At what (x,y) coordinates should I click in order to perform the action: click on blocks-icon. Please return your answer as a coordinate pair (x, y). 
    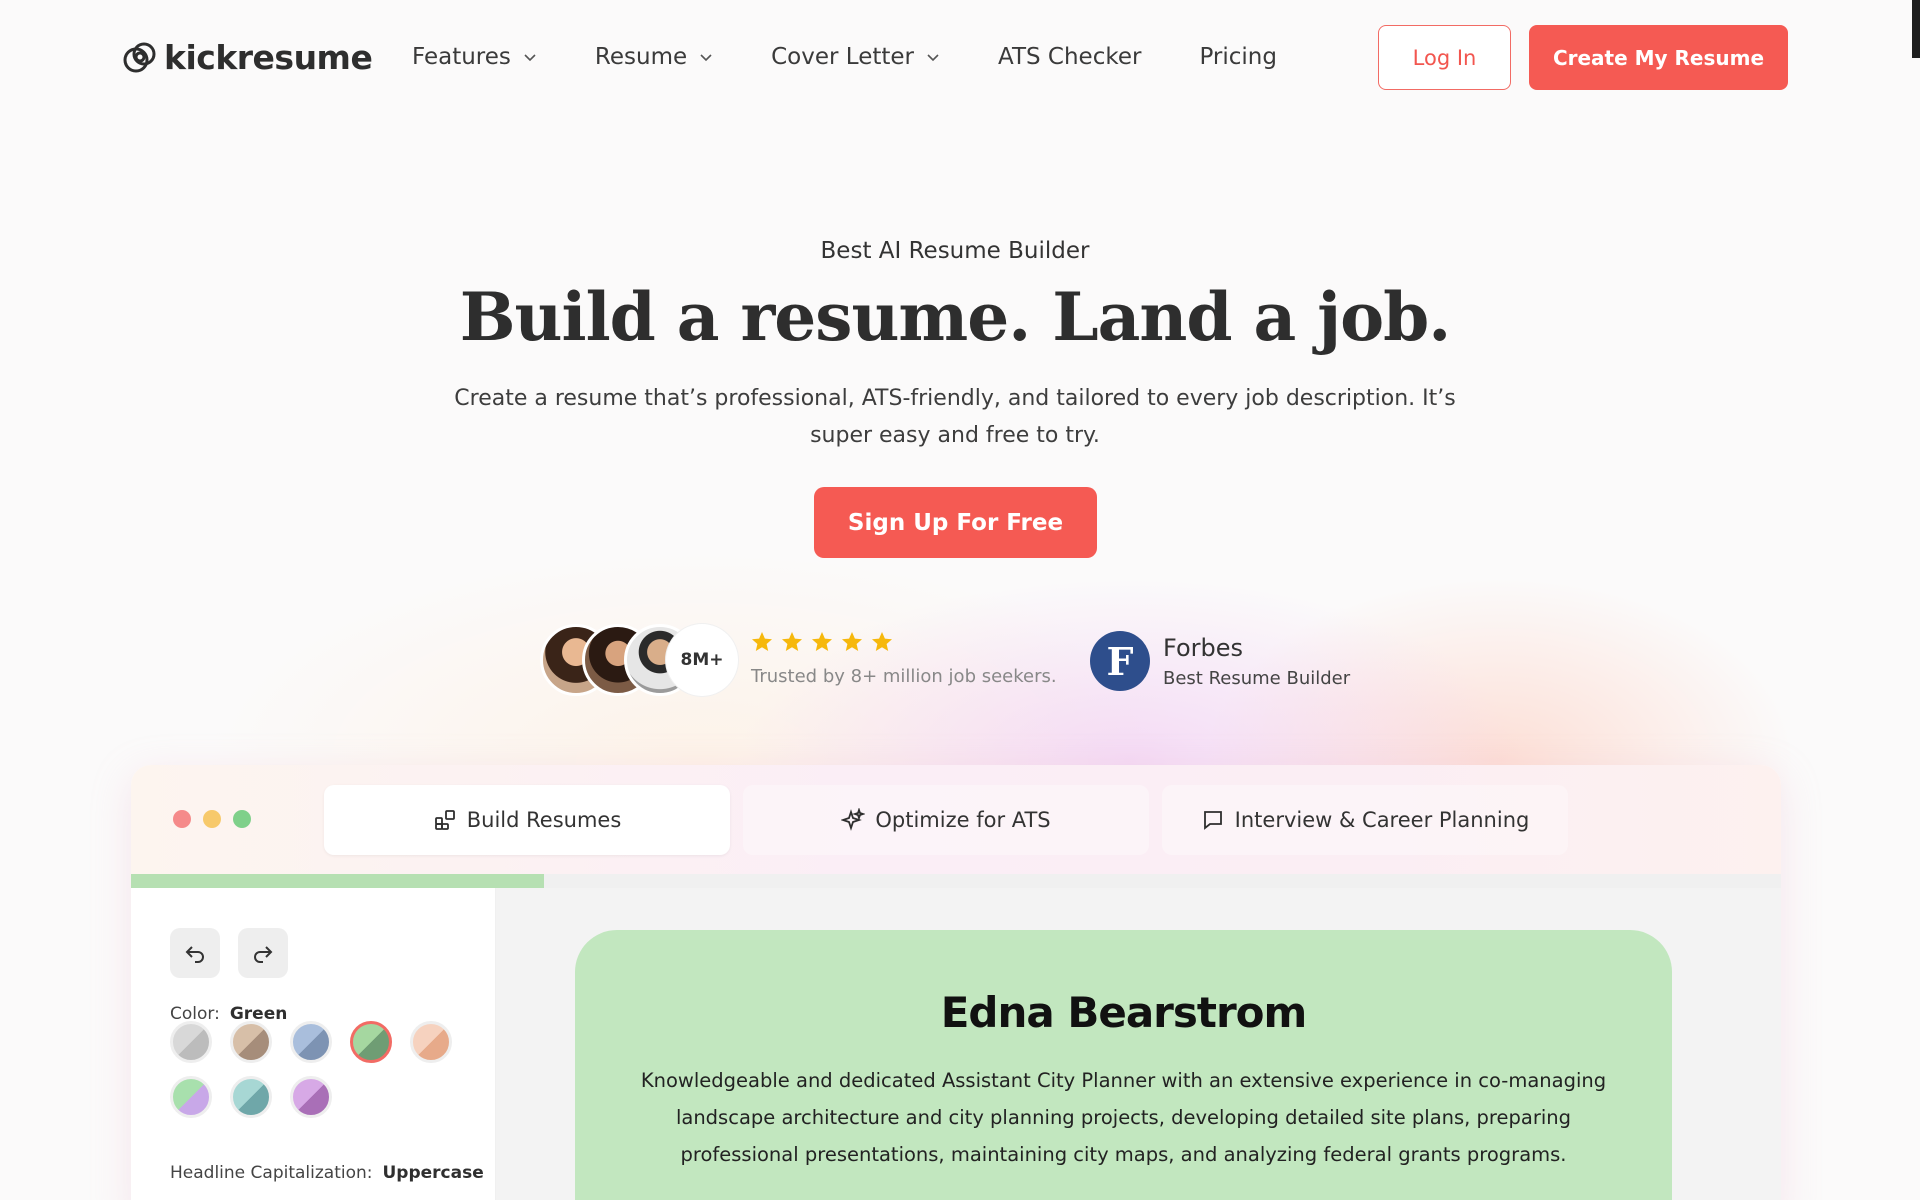
    Looking at the image, I should click on (444, 820).